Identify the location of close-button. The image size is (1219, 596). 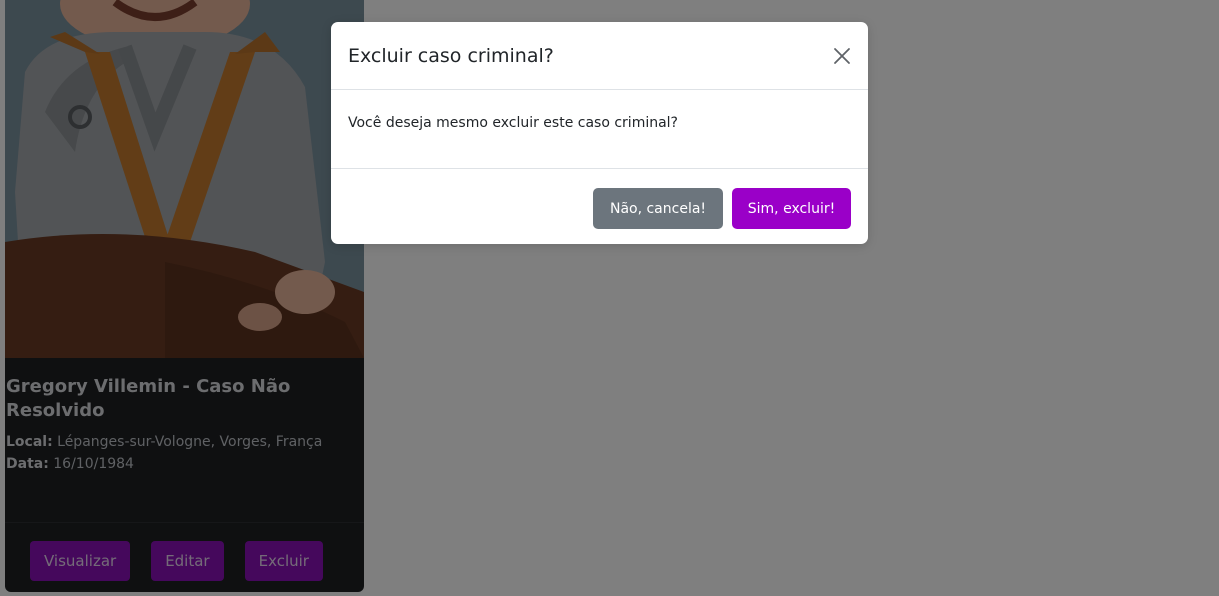
(842, 56).